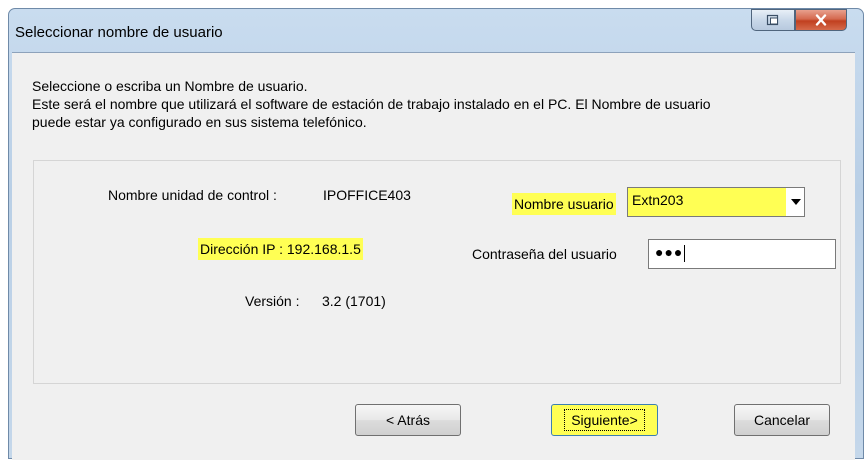 The image size is (864, 460). What do you see at coordinates (272, 301) in the screenshot?
I see `version-label: Versión :` at bounding box center [272, 301].